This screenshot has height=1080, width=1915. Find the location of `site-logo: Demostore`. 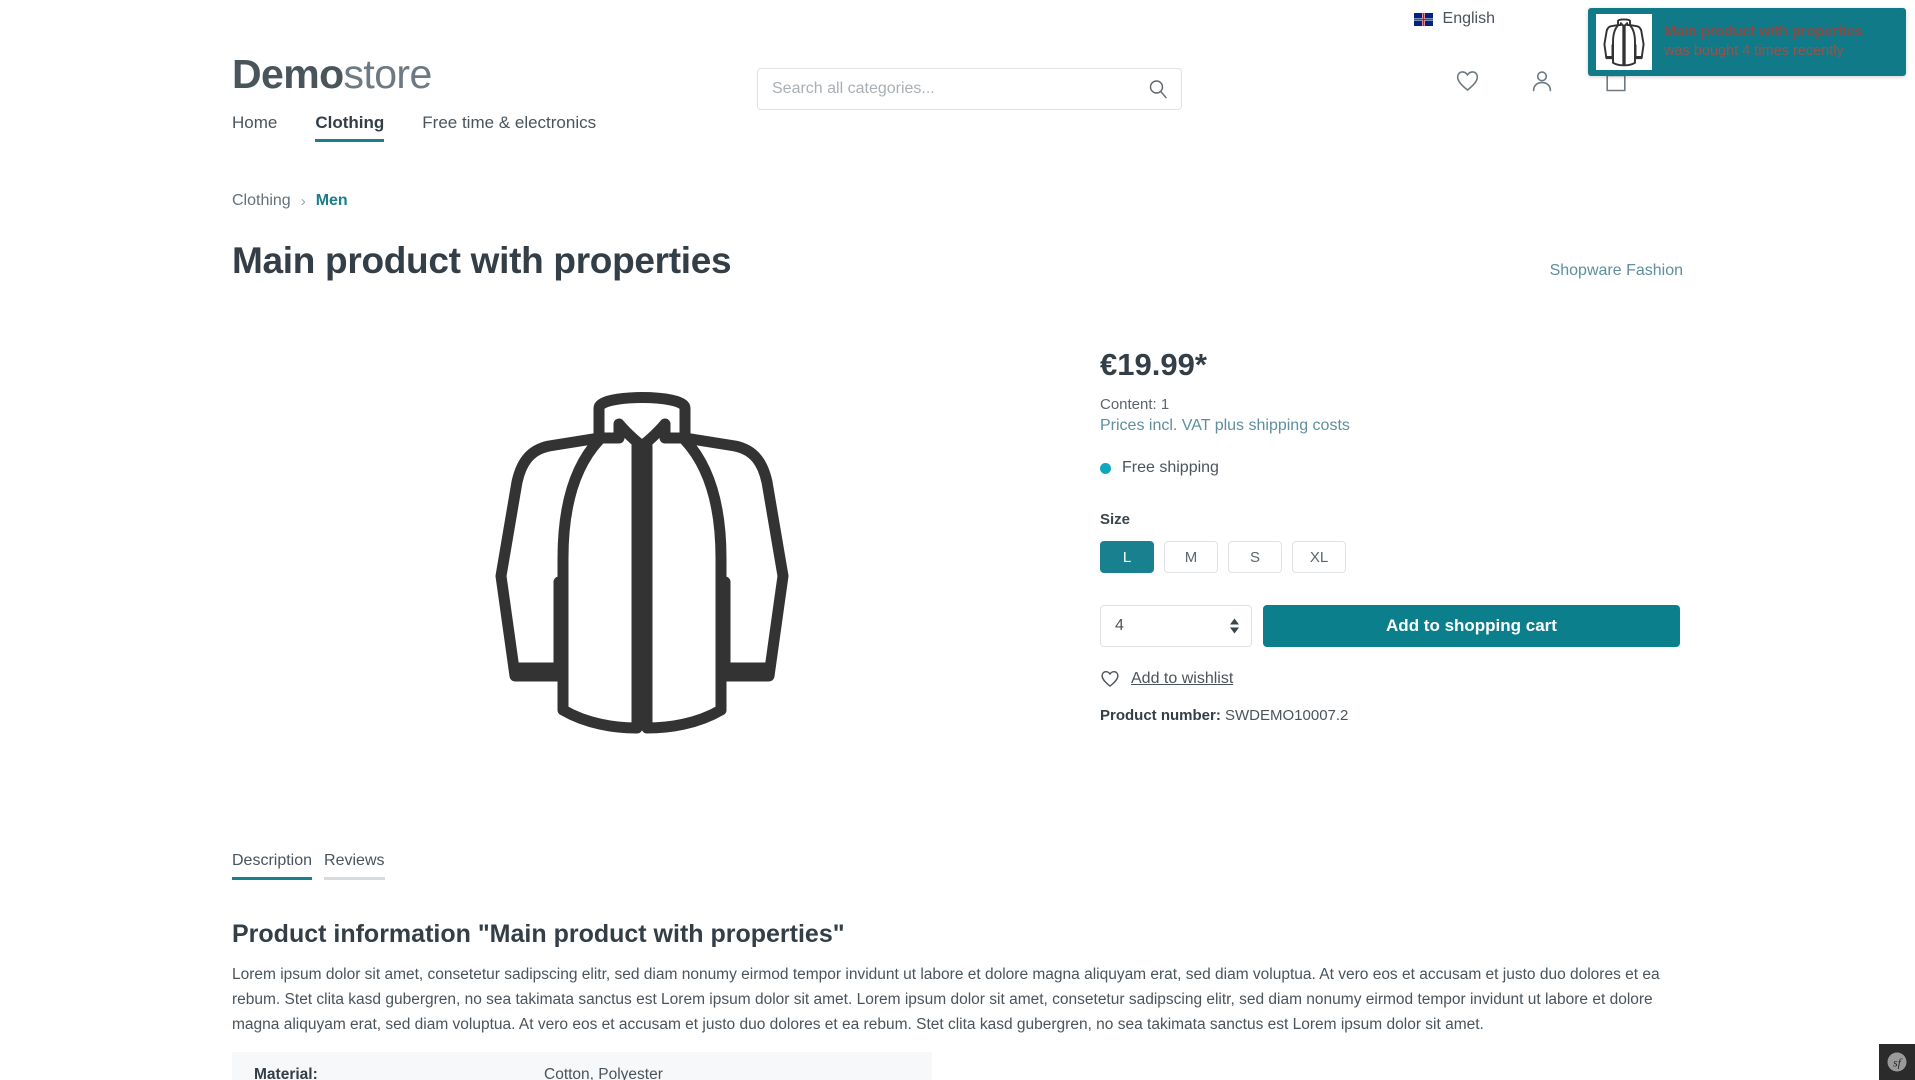

site-logo: Demostore is located at coordinates (332, 74).